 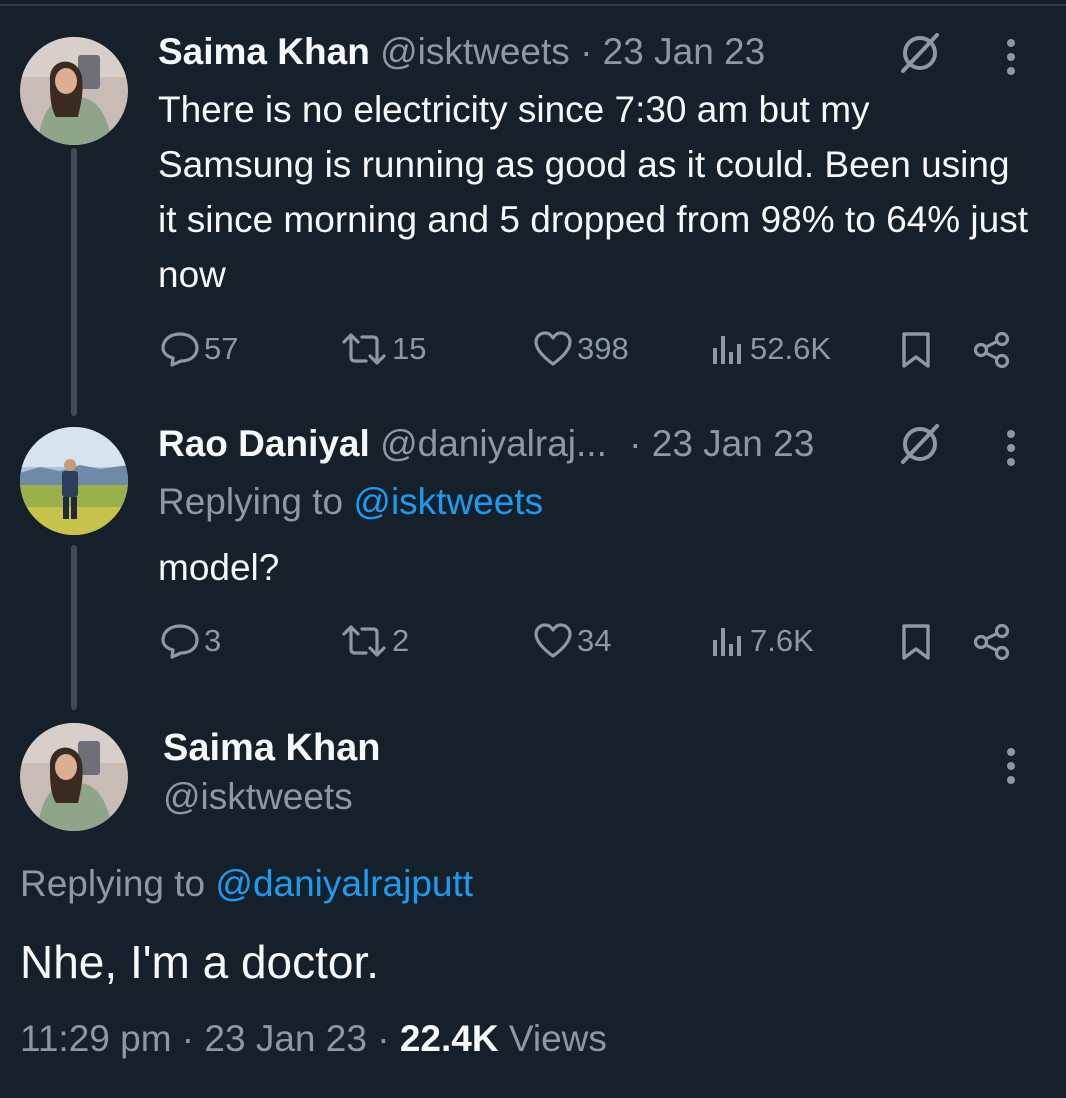 I want to click on tweet1-header: Saima Khan @isktweets · 23 Jan 23, so click(x=461, y=52).